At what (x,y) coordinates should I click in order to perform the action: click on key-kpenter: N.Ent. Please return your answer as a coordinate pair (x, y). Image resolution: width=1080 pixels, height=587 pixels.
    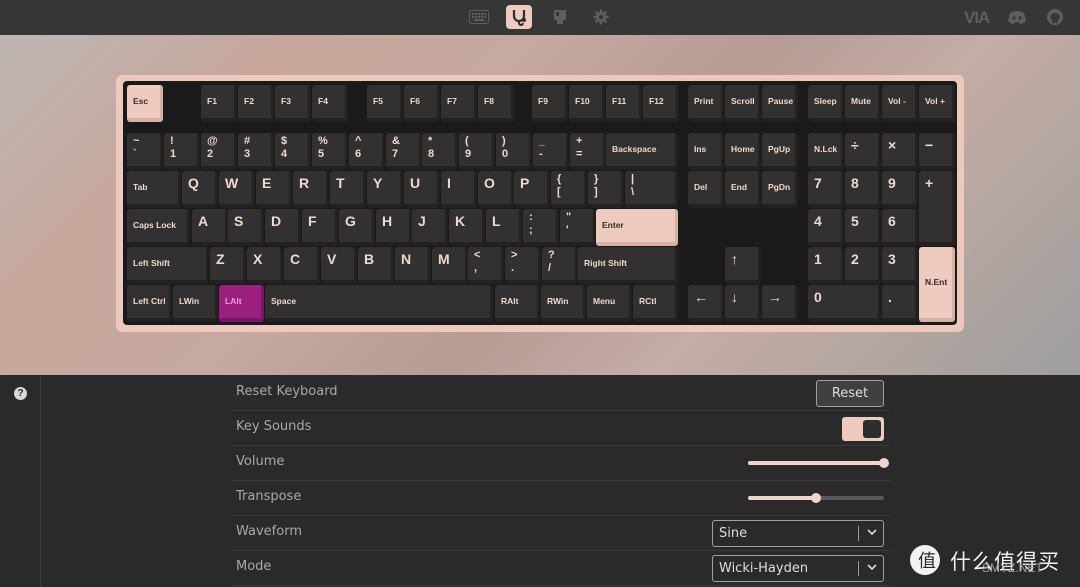
    Looking at the image, I should click on (937, 284).